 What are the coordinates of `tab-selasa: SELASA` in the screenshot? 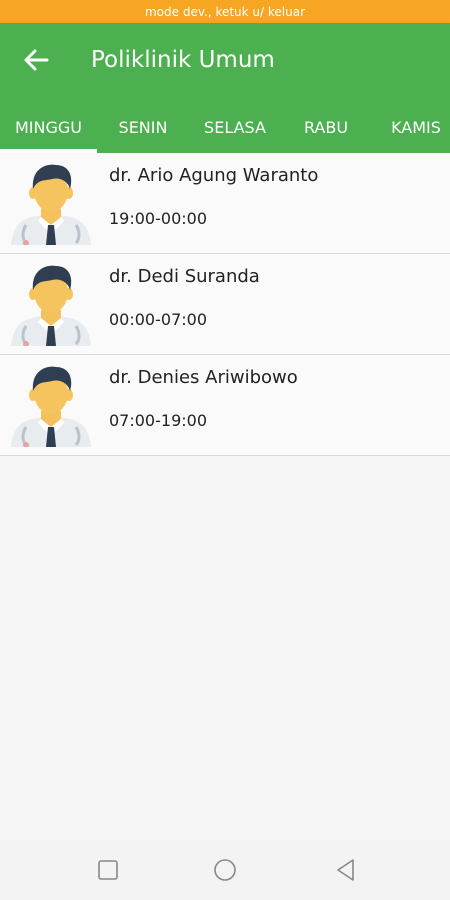 It's located at (235, 127).